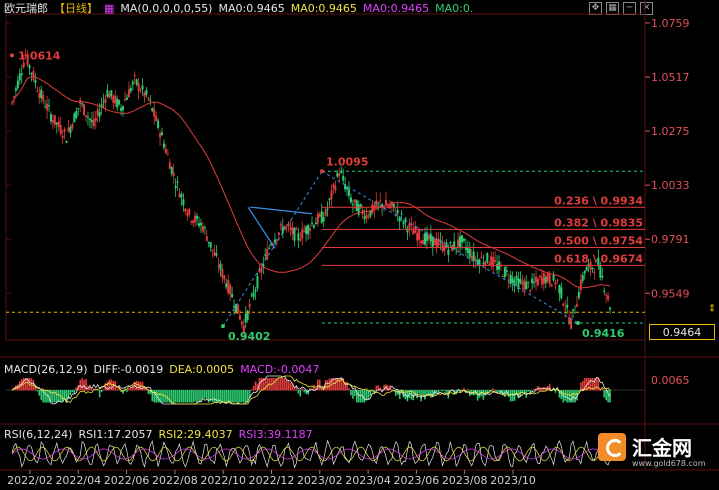 The width and height of the screenshot is (719, 490). I want to click on fib-level-label: 0.500 \ 0.9754, so click(598, 240).